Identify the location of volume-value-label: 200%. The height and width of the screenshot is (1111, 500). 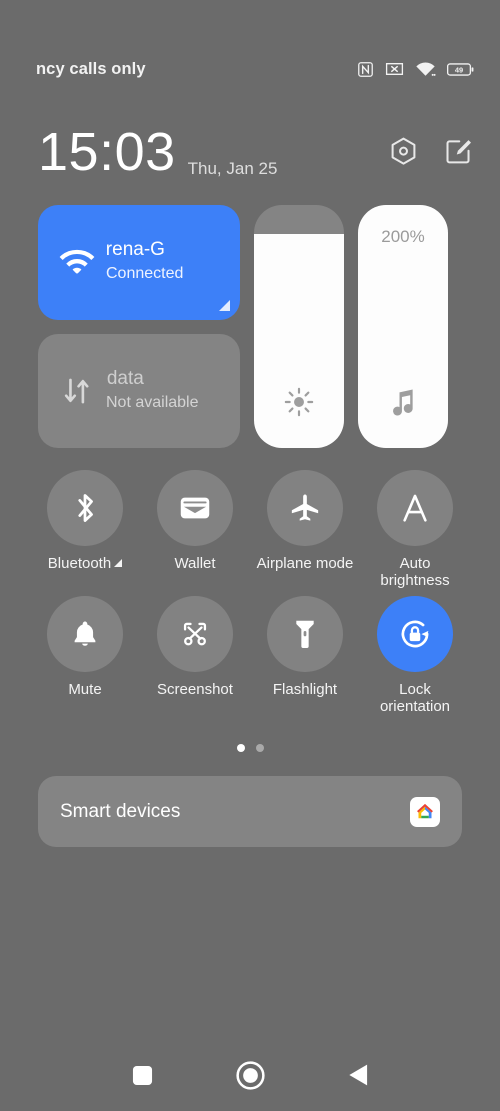
(403, 236).